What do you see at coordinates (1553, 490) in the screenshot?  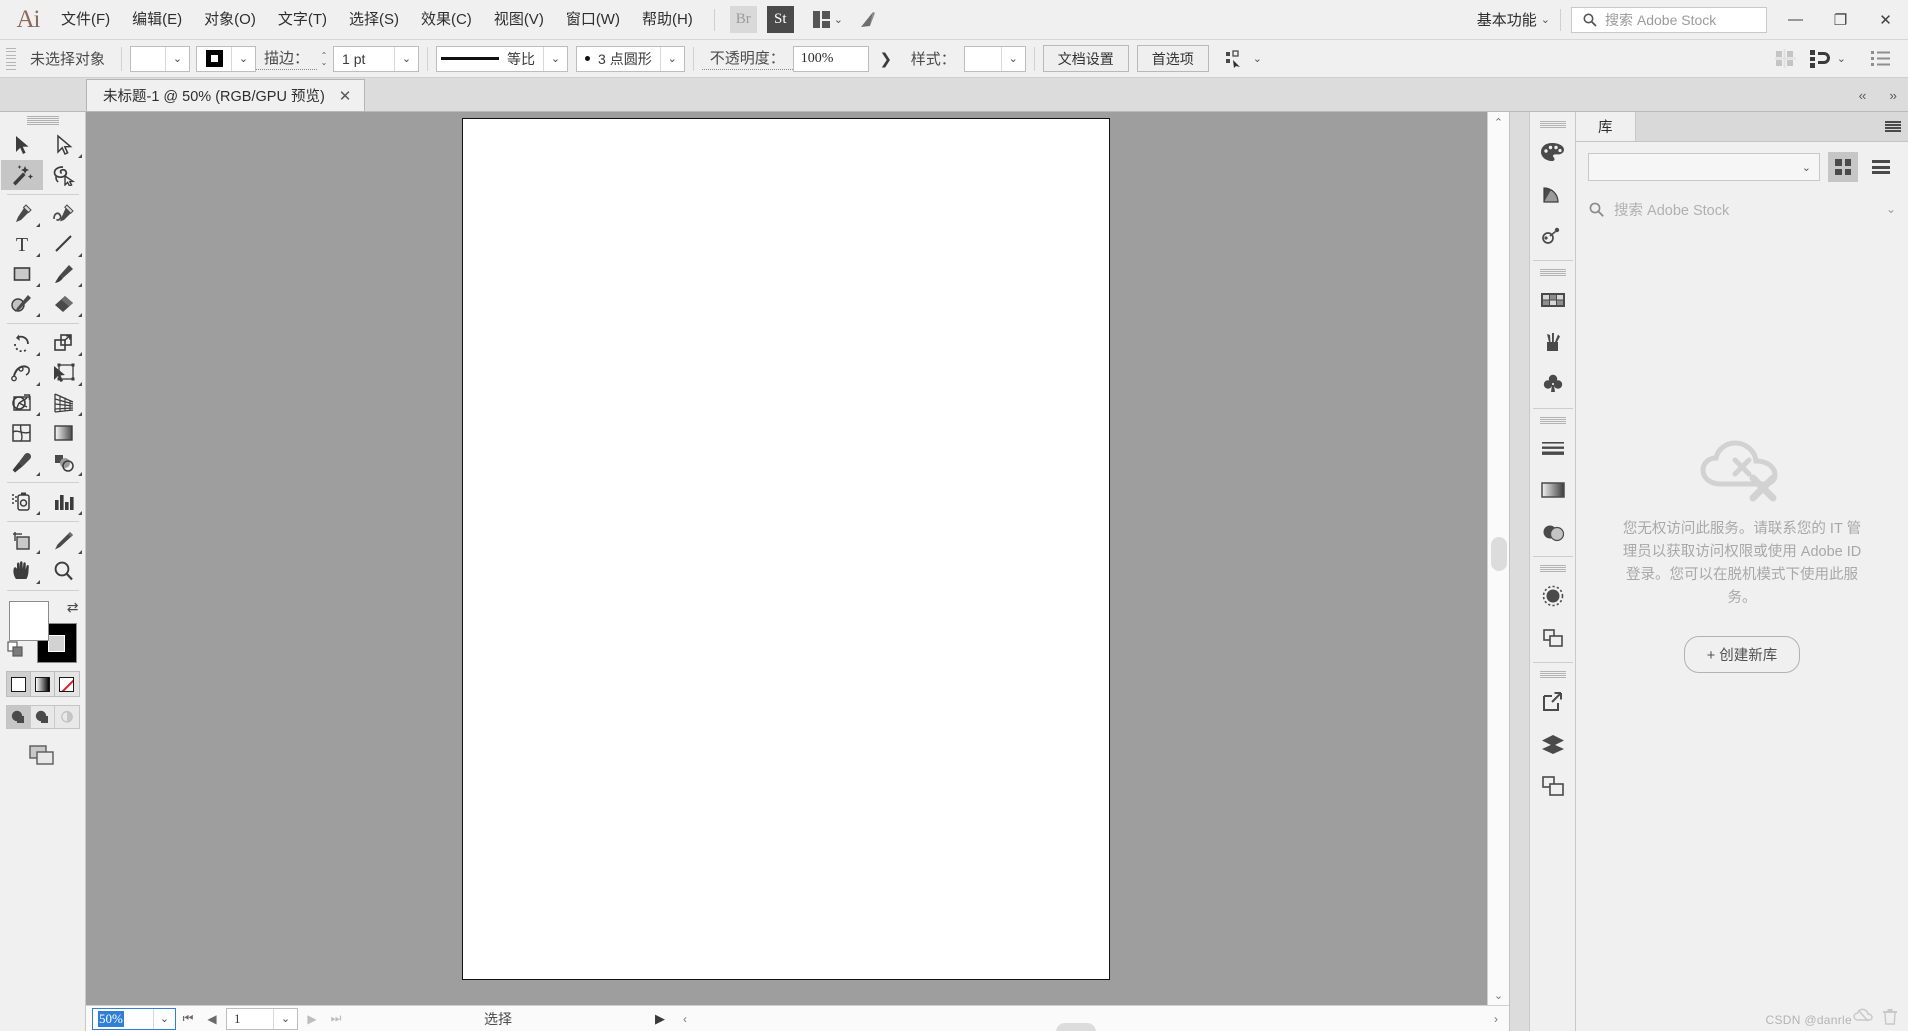 I see `gradient-panel-icon` at bounding box center [1553, 490].